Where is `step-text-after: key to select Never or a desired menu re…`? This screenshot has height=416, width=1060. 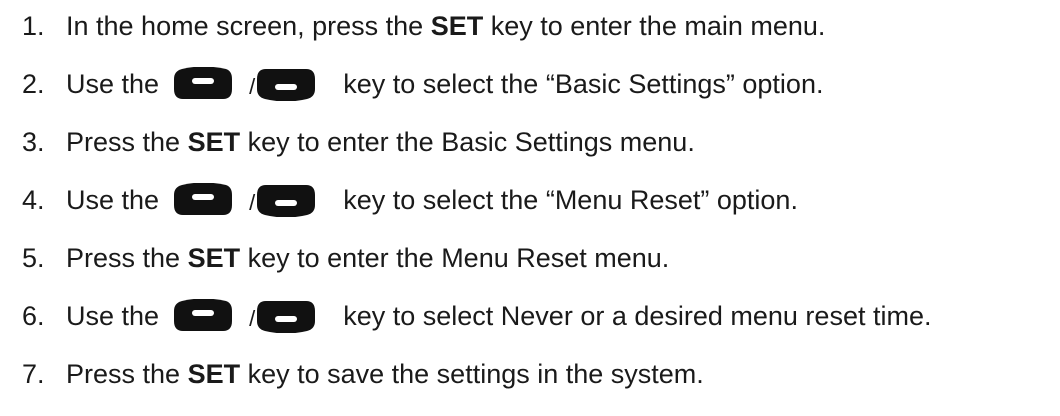
step-text-after: key to select Never or a desired menu re… is located at coordinates (637, 315).